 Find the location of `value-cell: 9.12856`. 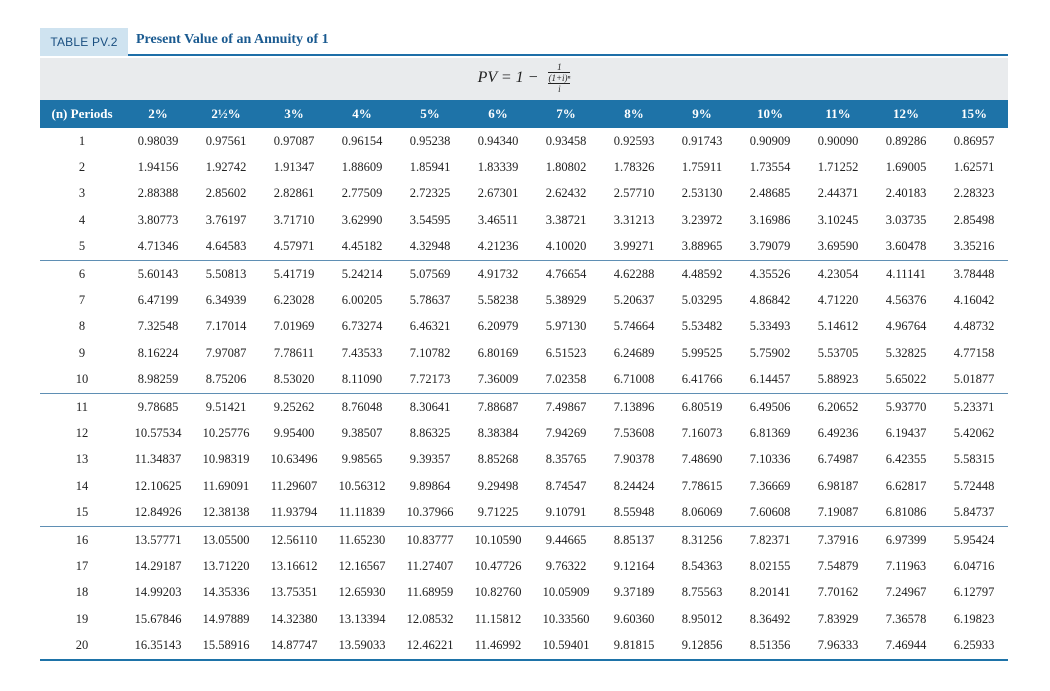

value-cell: 9.12856 is located at coordinates (702, 646).